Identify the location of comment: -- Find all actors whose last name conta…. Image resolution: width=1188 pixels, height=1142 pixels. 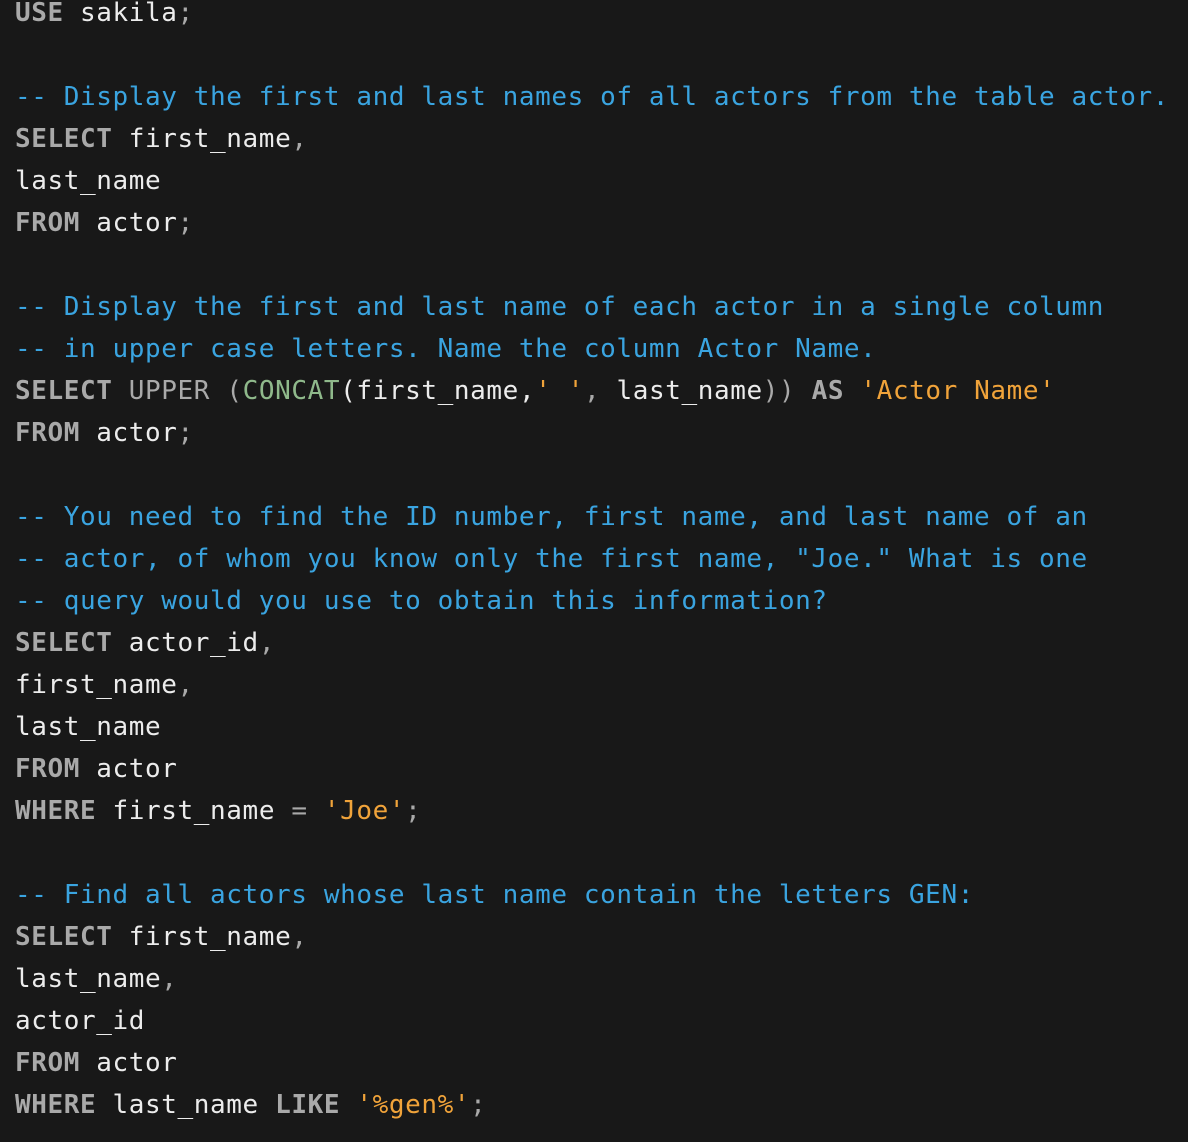
(494, 895).